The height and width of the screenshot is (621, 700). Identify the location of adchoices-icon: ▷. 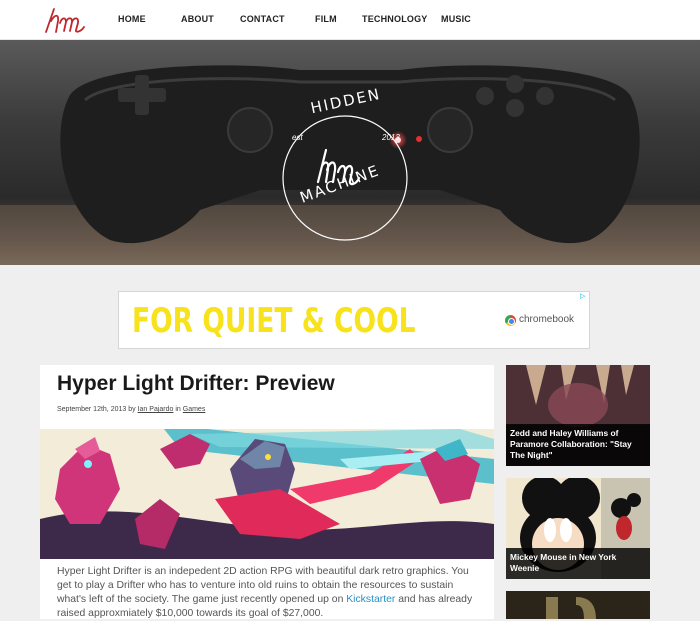
(584, 297).